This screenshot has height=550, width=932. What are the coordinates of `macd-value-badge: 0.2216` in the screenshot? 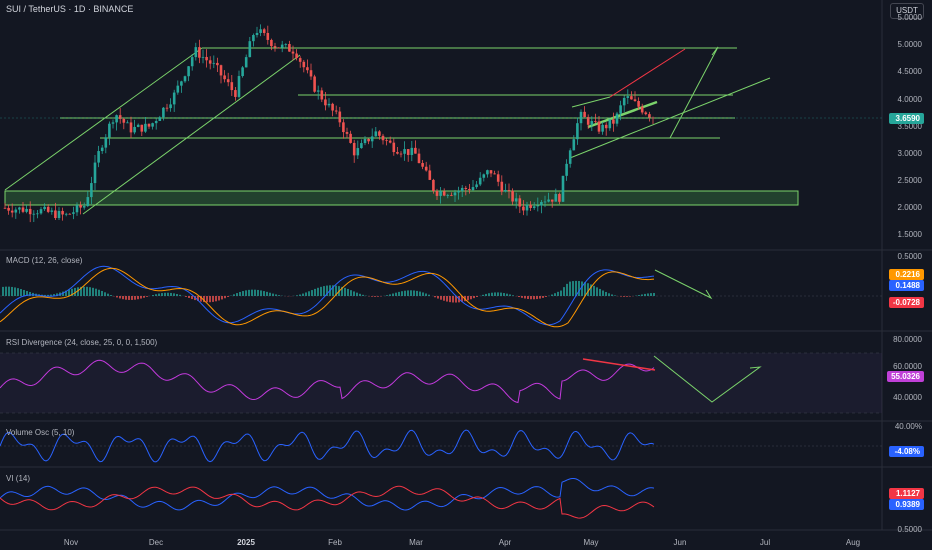 It's located at (906, 274).